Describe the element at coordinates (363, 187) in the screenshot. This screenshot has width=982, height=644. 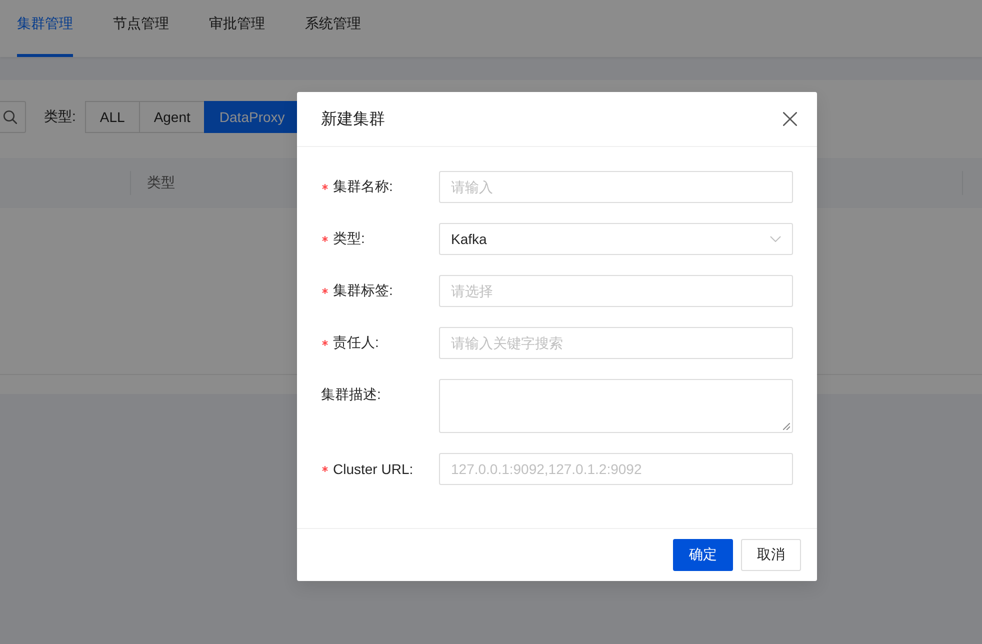
I see `field-label: 集群名称:` at that location.